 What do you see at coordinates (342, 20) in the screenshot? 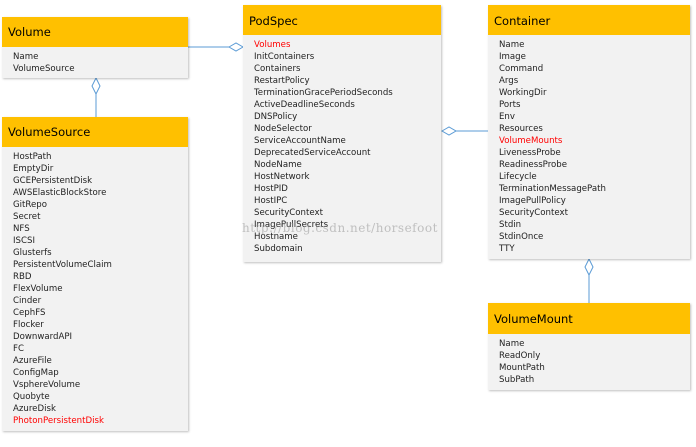
I see `podspec-class-title: PodSpec` at bounding box center [342, 20].